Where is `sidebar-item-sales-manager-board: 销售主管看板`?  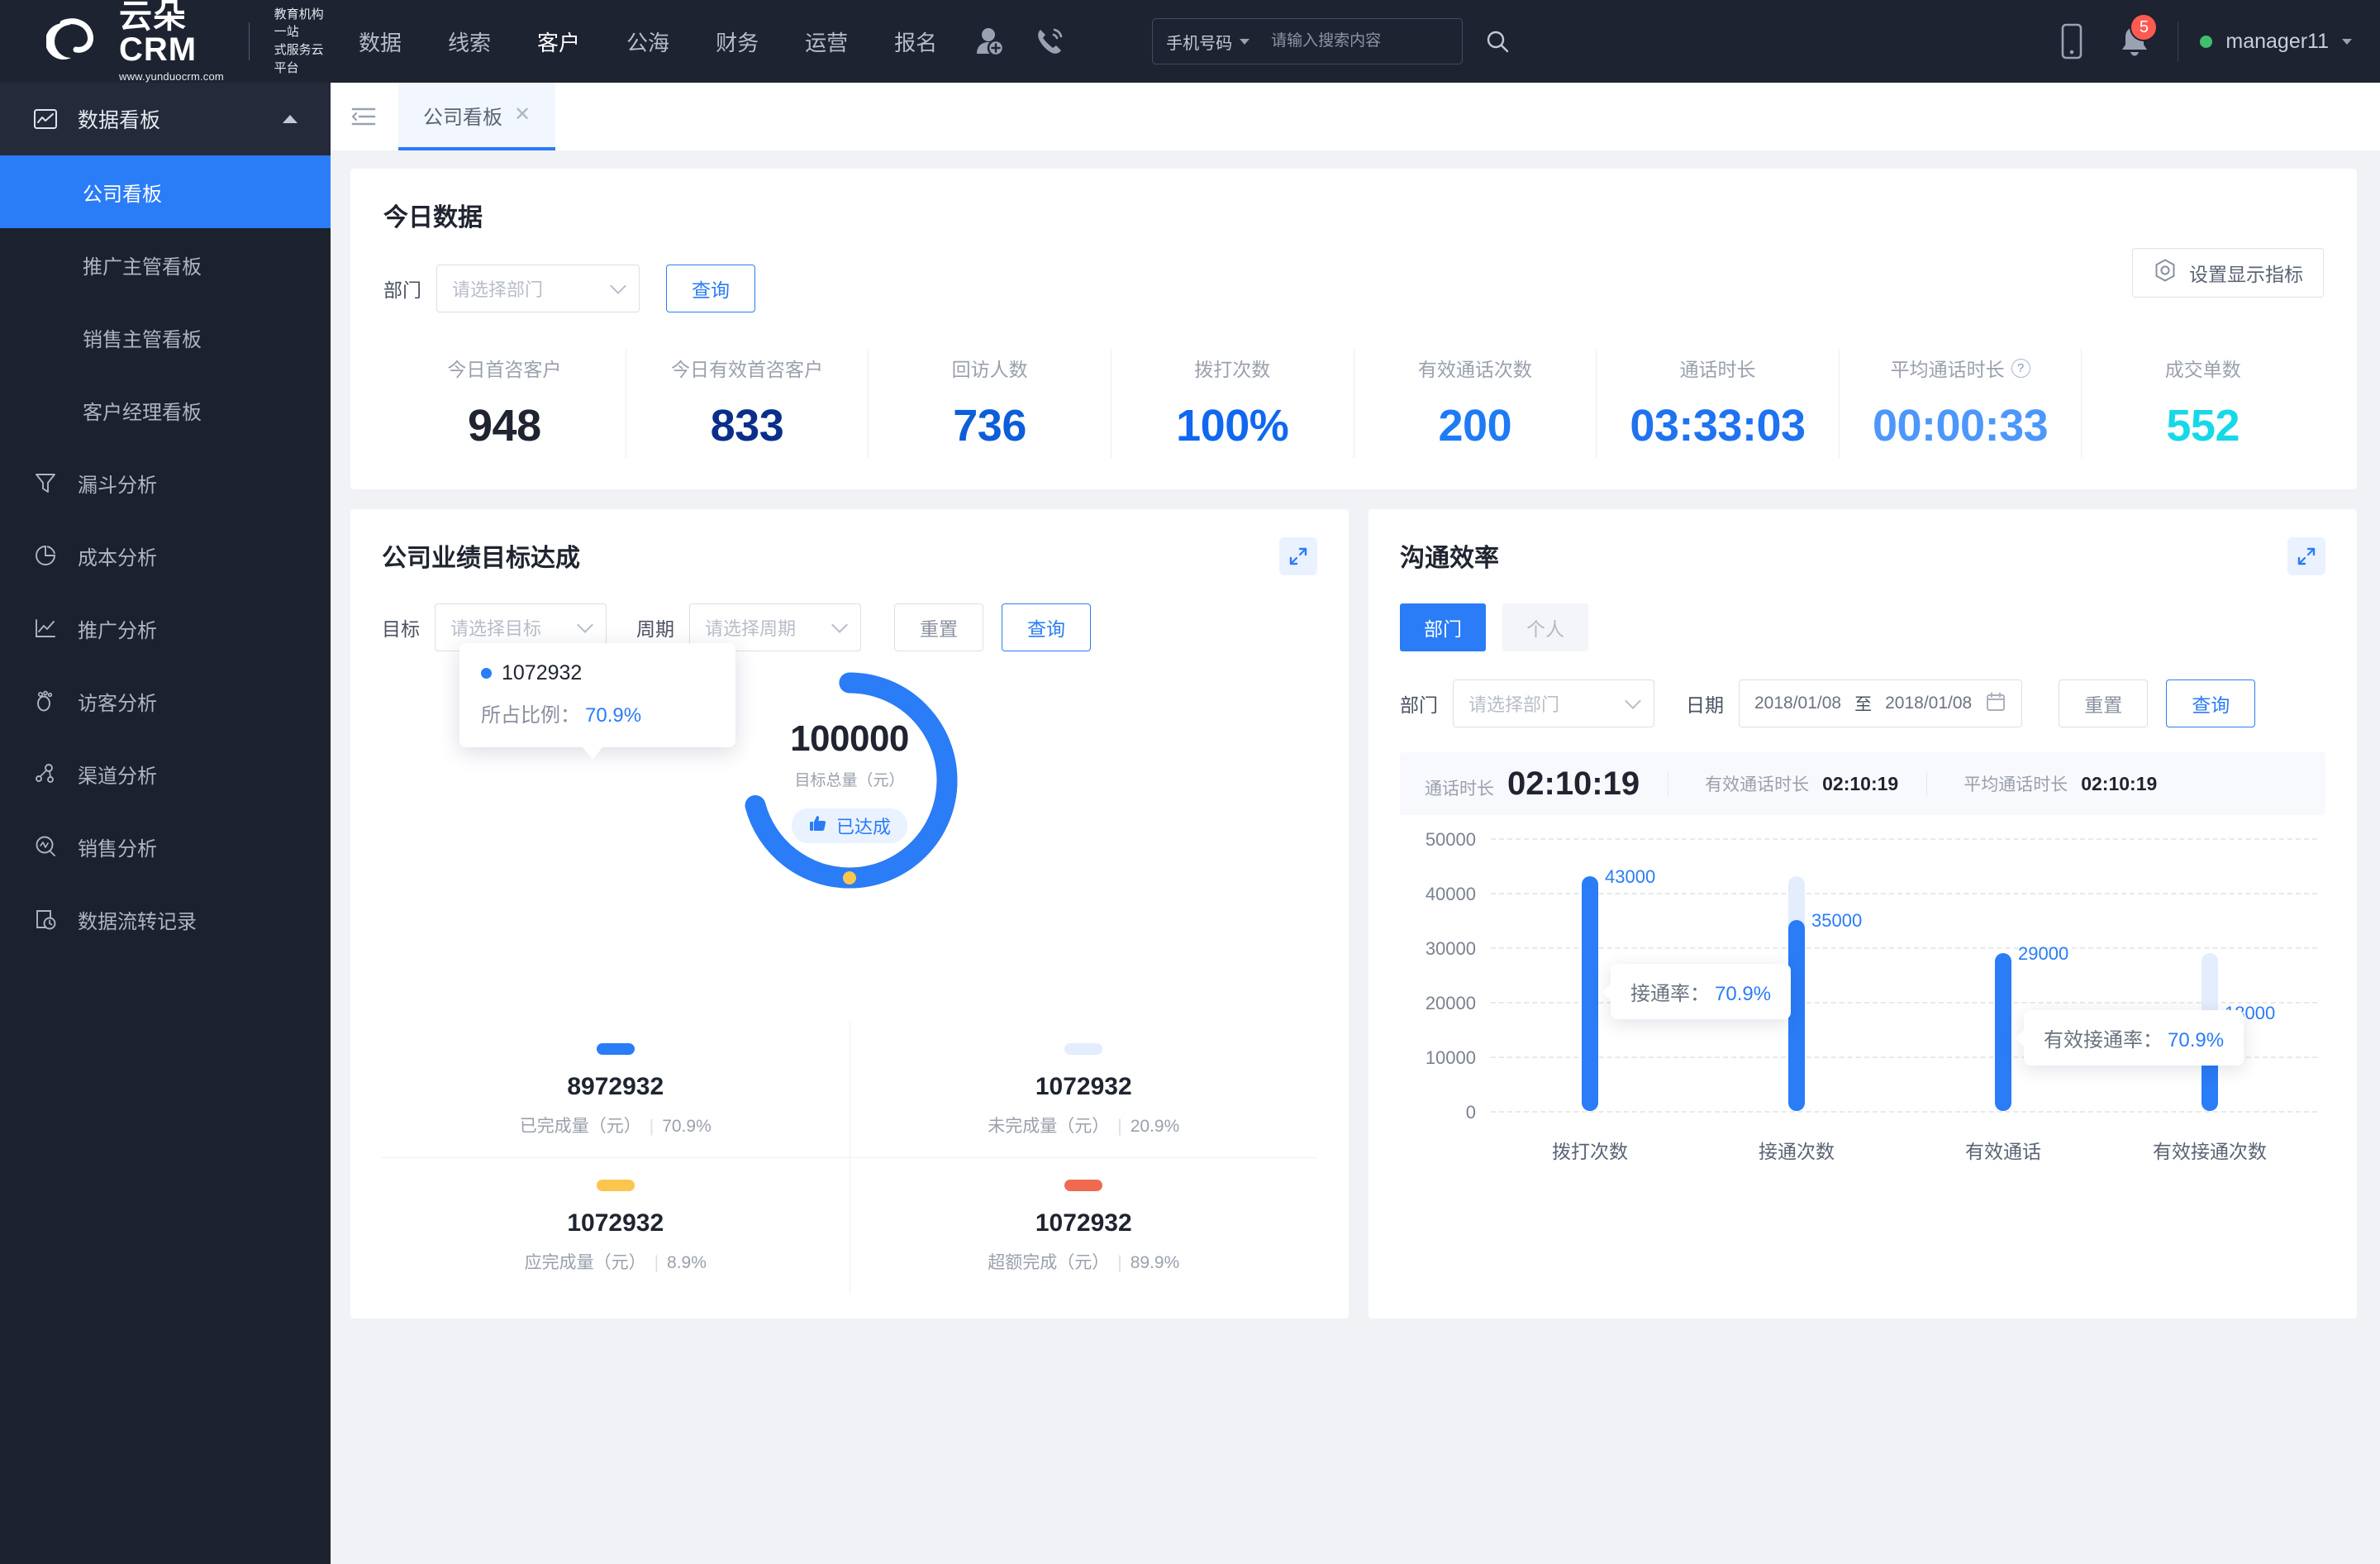
sidebar-item-sales-manager-board: 销售主管看板 is located at coordinates (165, 337).